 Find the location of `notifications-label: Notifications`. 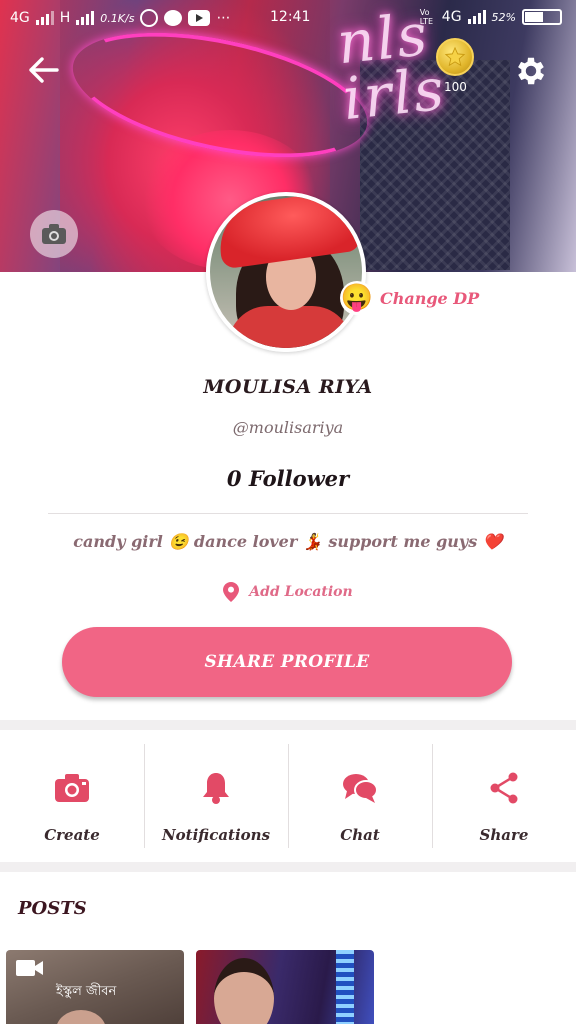

notifications-label: Notifications is located at coordinates (216, 835).